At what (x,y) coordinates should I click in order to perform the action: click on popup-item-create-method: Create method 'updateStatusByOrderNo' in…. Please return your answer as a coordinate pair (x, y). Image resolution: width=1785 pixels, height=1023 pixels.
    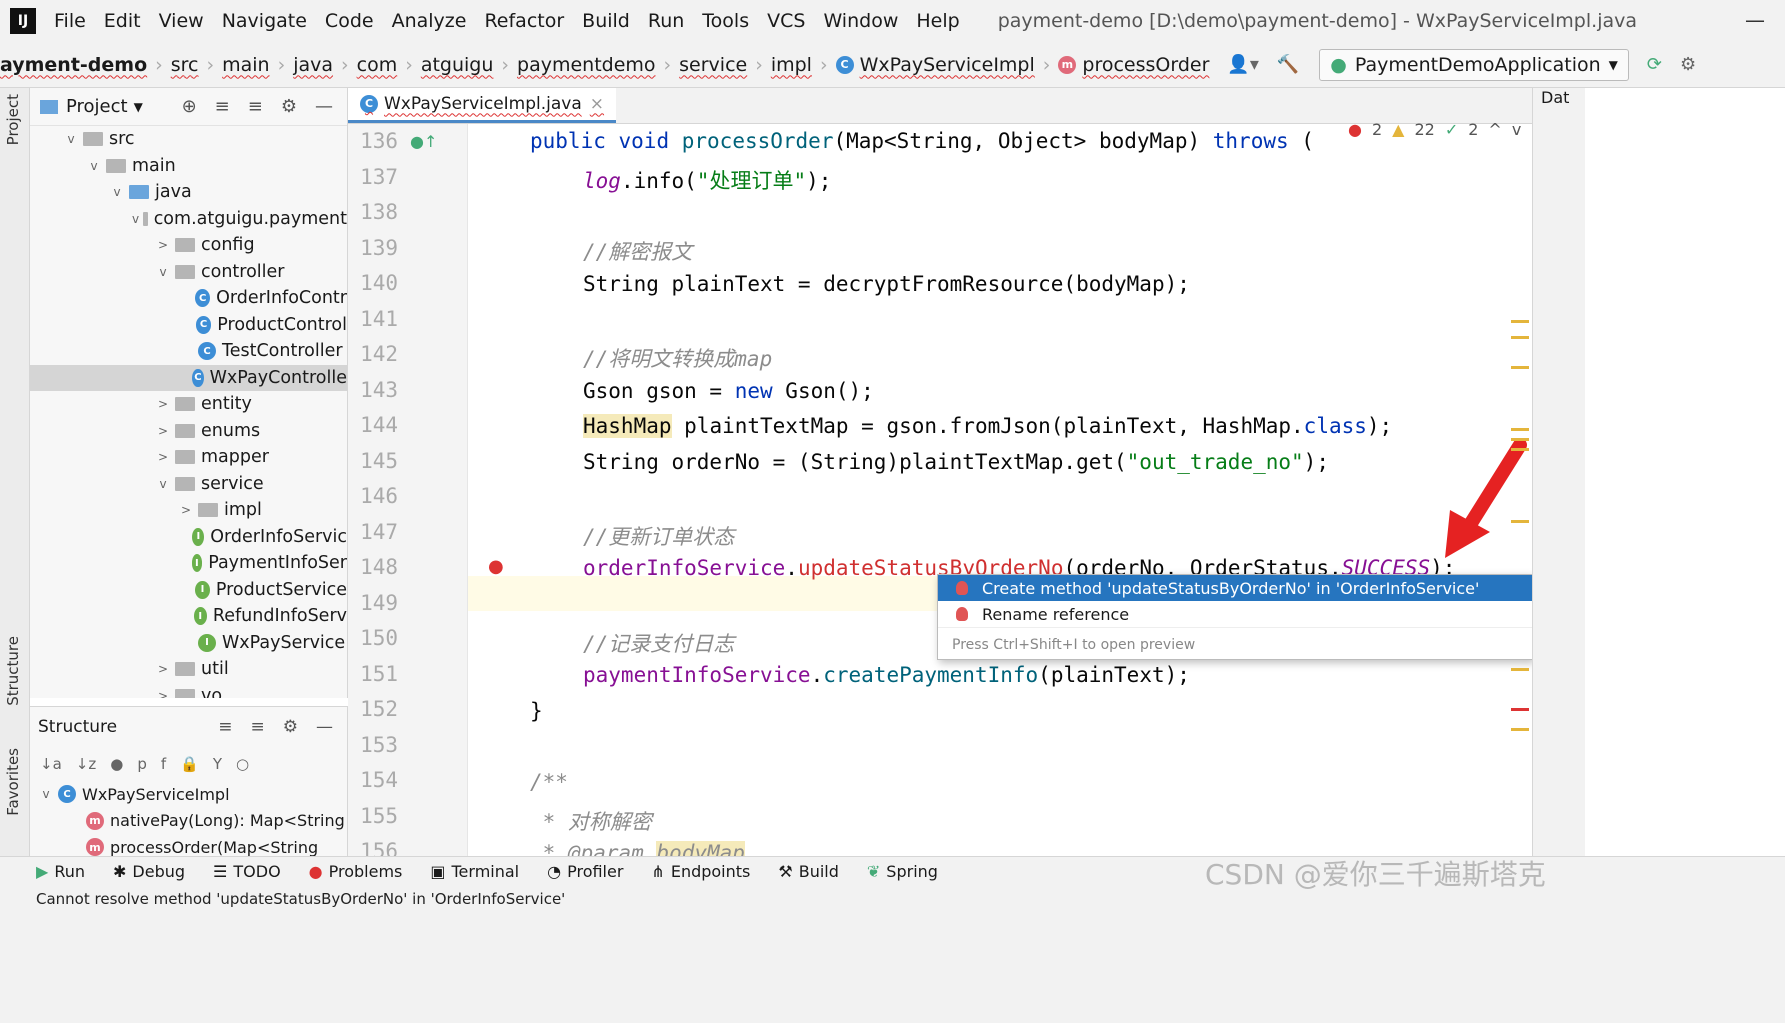
    Looking at the image, I should click on (1235, 588).